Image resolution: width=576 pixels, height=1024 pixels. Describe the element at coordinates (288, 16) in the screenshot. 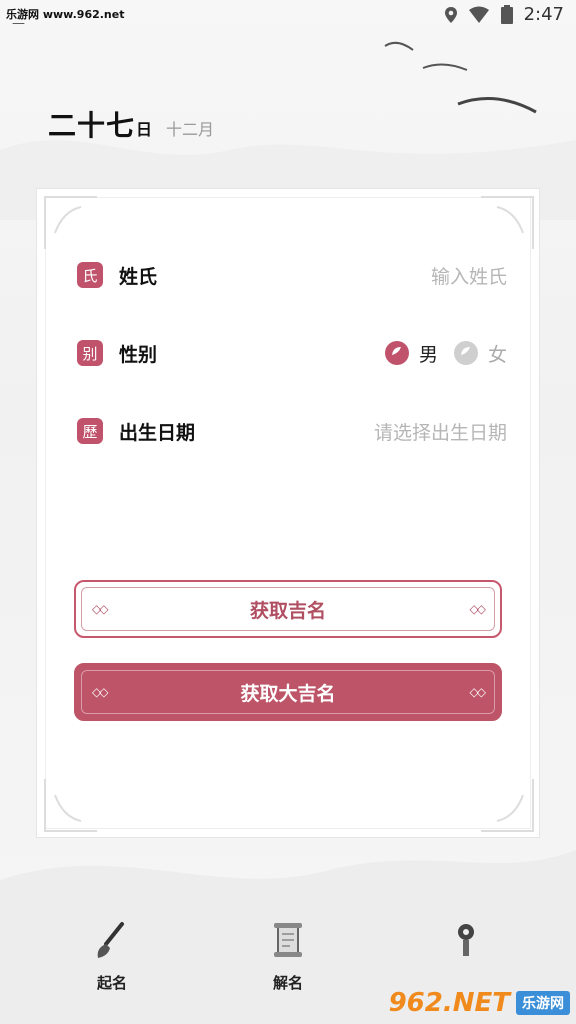

I see `status-bar: 乐游网 www.962.net — 2:47` at that location.